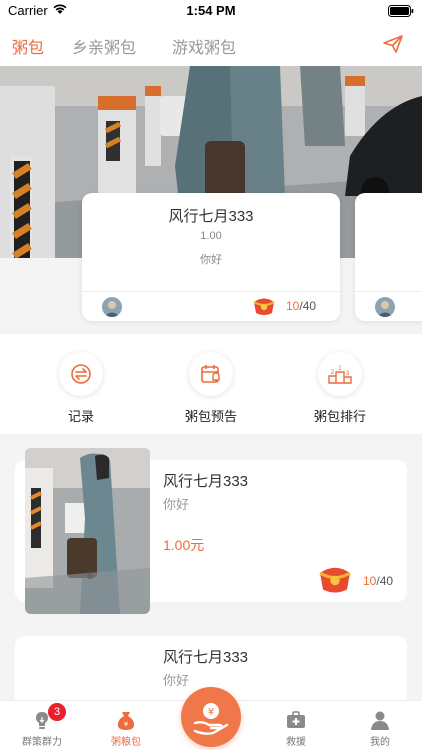  I want to click on next-card-peek, so click(388, 257).